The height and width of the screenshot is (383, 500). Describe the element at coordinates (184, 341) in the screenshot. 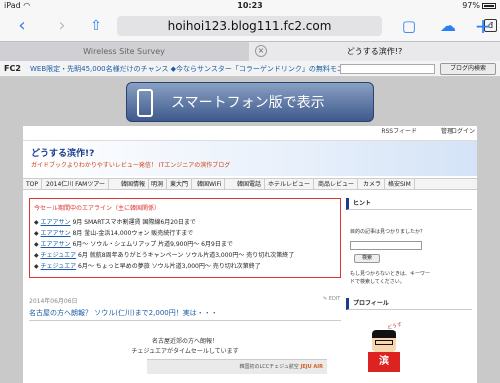

I see `post-text: 名古屋近郊の方へ朗報！` at that location.